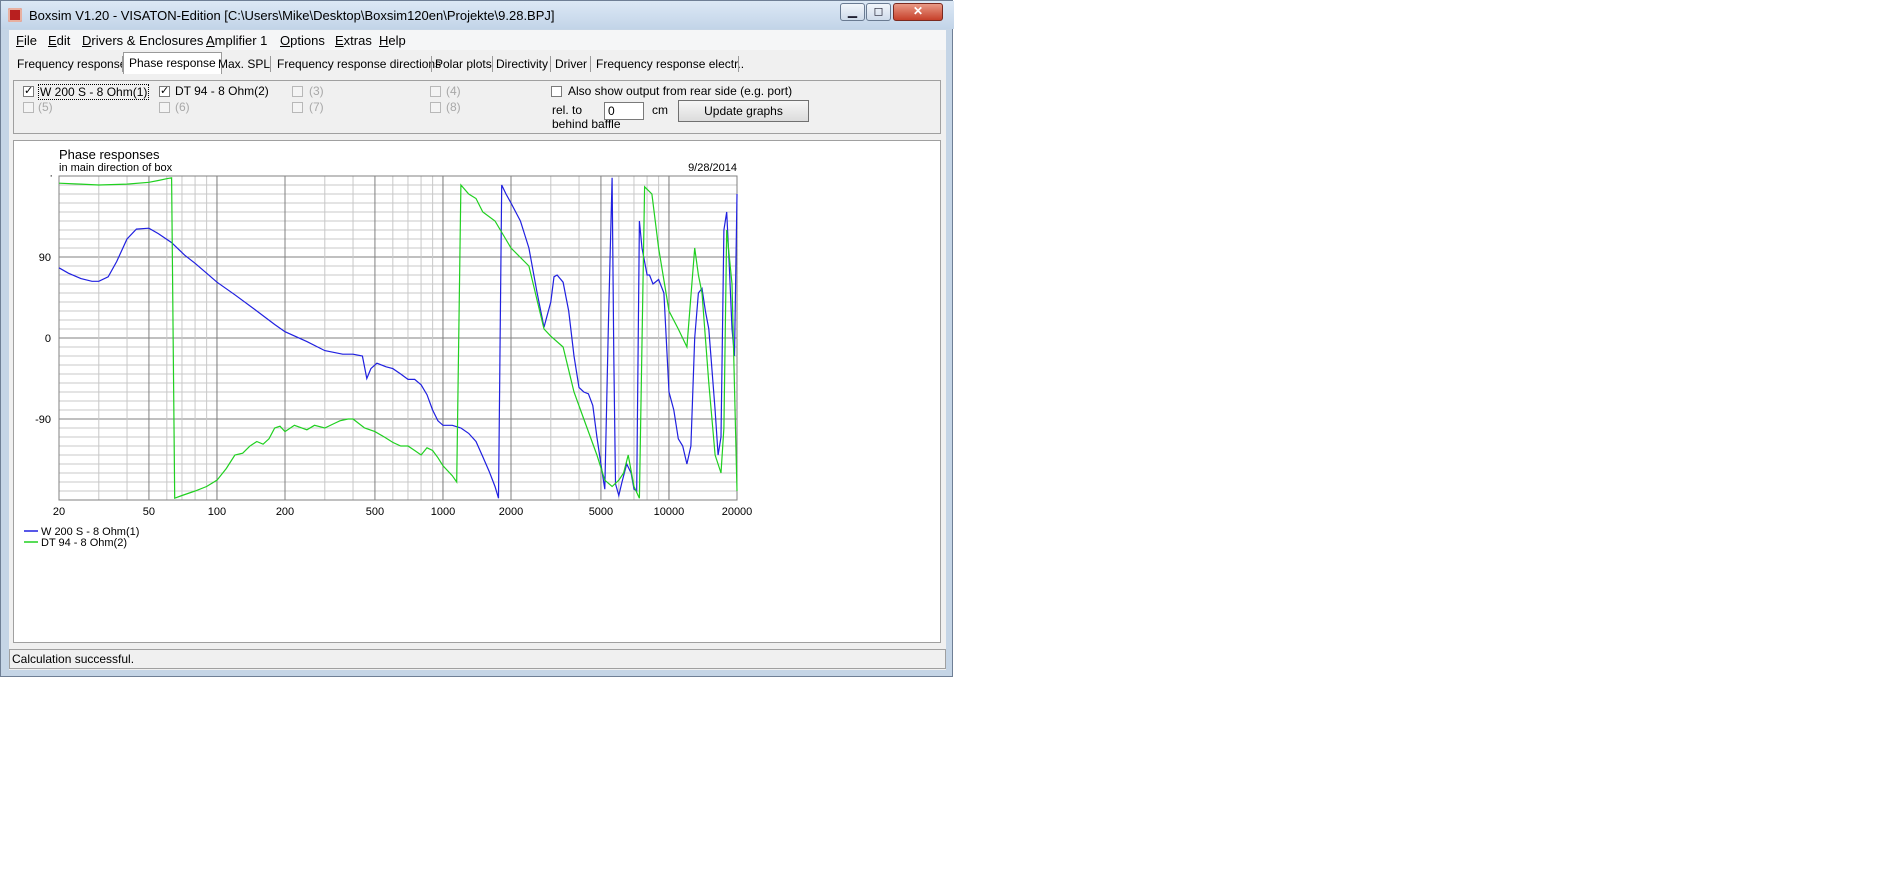 This screenshot has width=1904, height=872. What do you see at coordinates (285, 512) in the screenshot?
I see `x-tick-label: 200` at bounding box center [285, 512].